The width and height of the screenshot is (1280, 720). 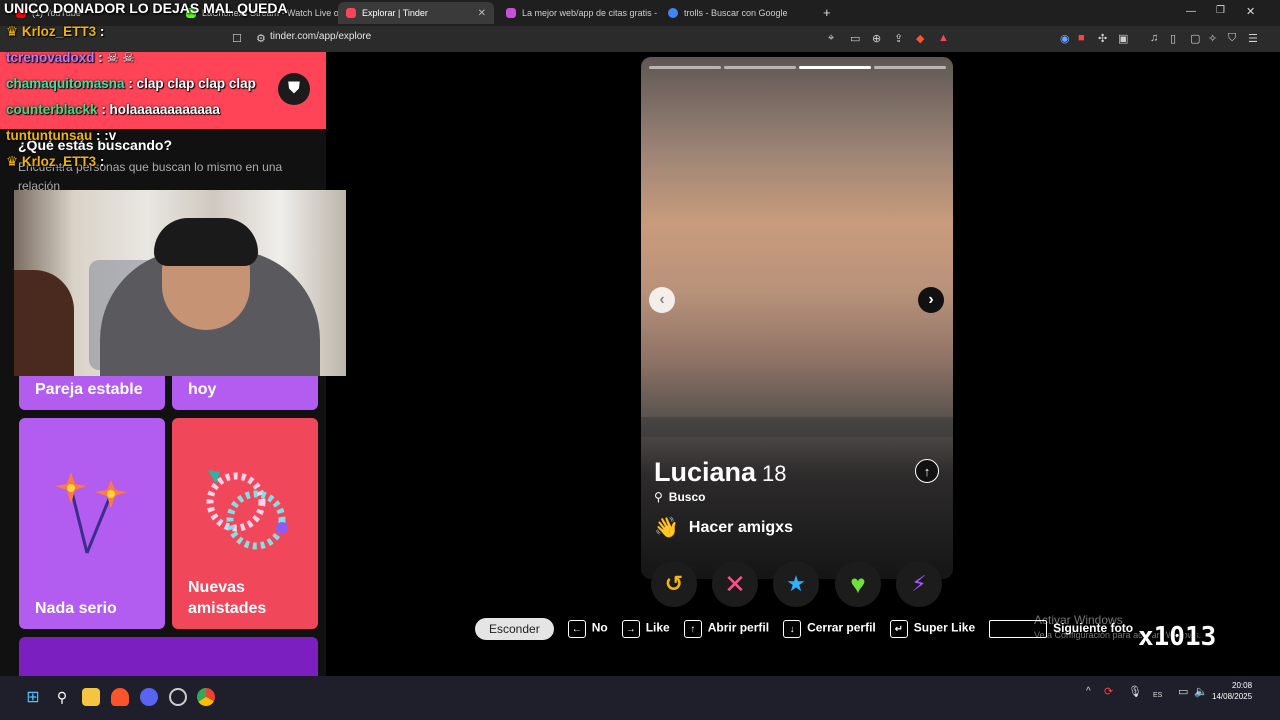 I want to click on shortcut-close-profile: ↓ Cerrar perfil, so click(x=829, y=629).